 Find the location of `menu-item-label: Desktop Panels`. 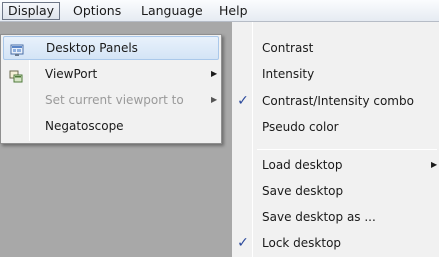

menu-item-label: Desktop Panels is located at coordinates (92, 48).